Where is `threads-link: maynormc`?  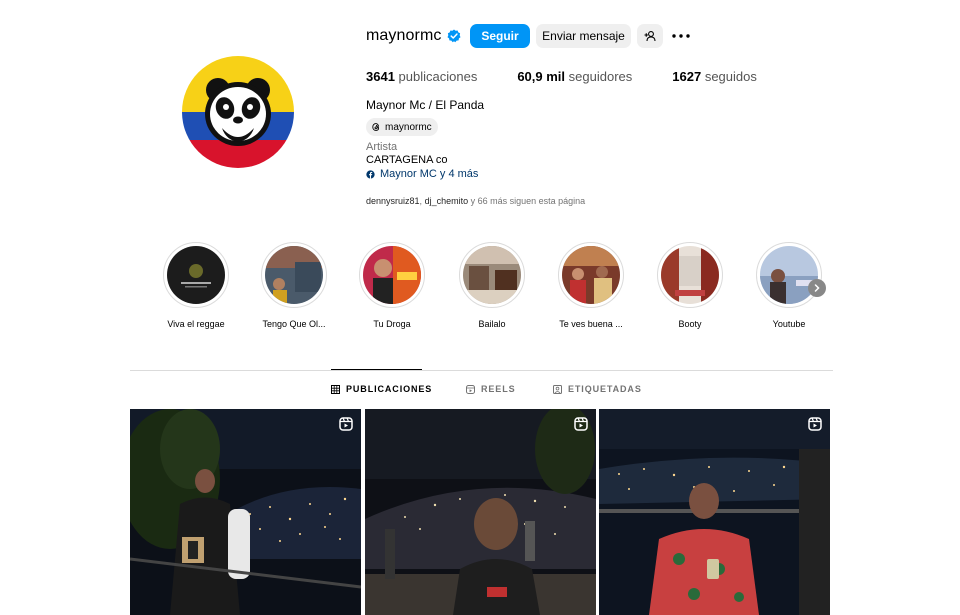
threads-link: maynormc is located at coordinates (402, 127).